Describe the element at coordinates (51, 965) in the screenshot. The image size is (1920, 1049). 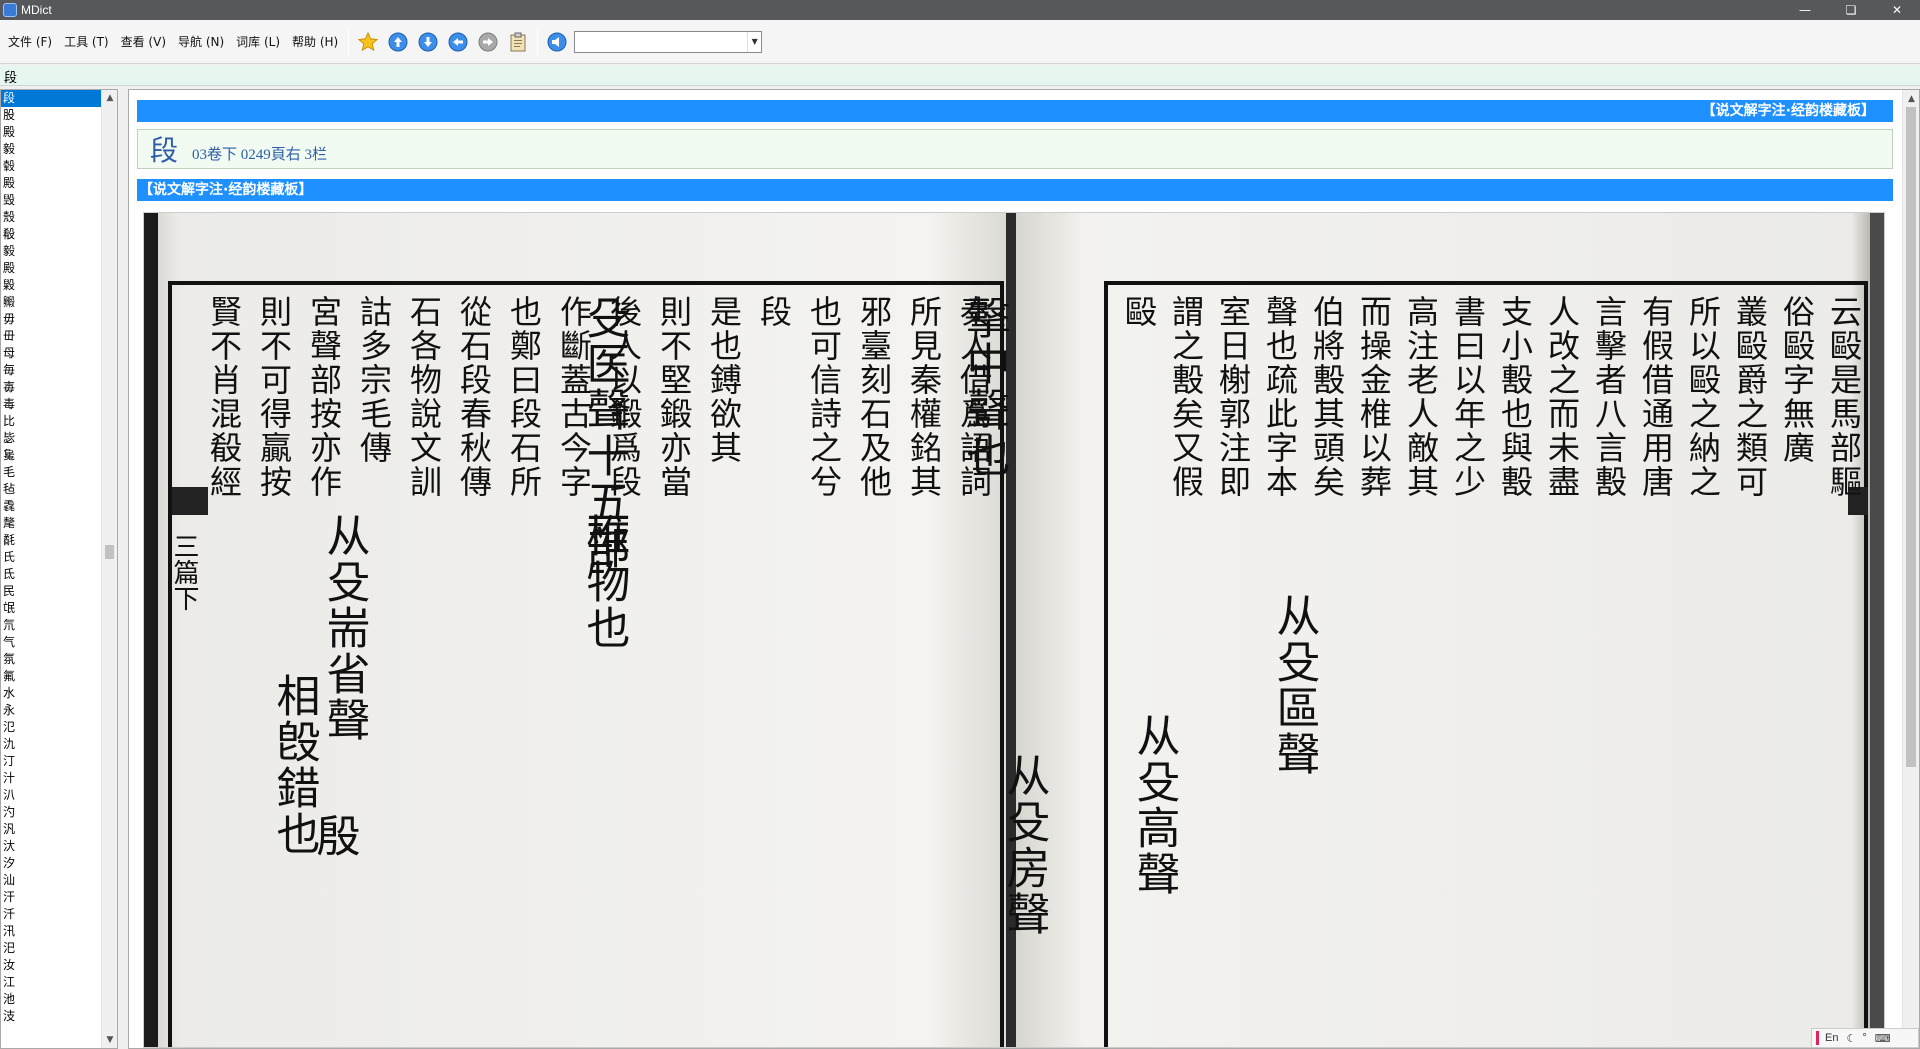
I see `word-list-item: 汝` at that location.